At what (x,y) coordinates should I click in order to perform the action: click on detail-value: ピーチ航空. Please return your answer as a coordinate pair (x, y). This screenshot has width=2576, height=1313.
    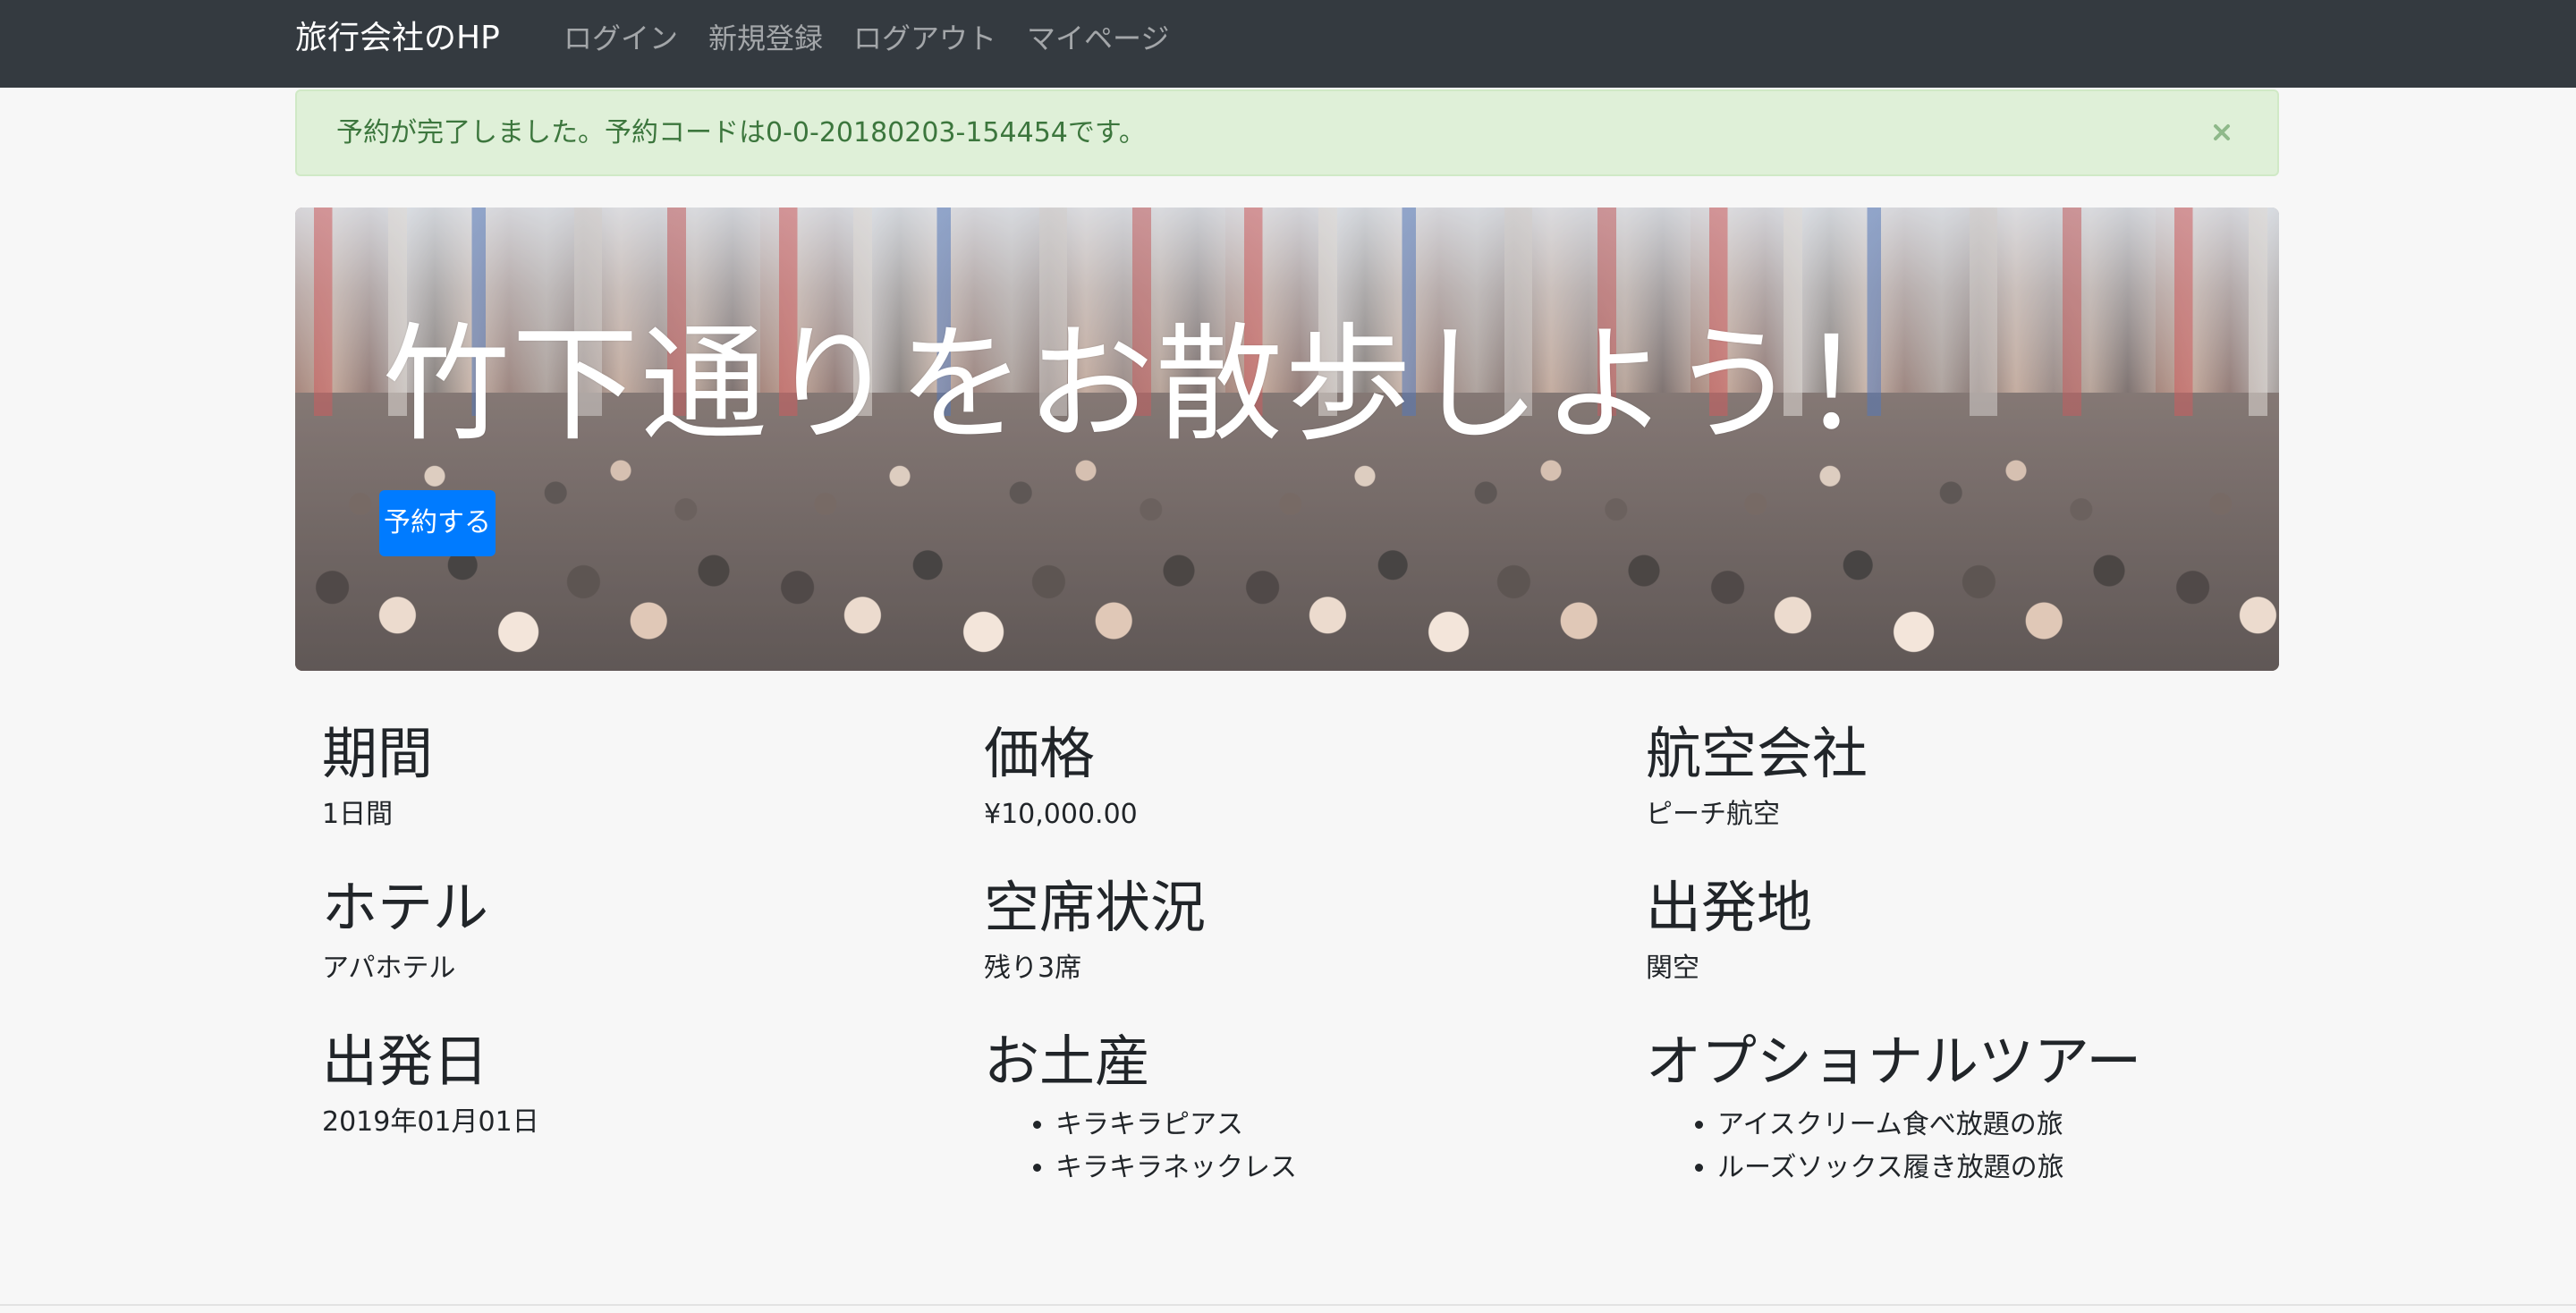
    Looking at the image, I should click on (1713, 815).